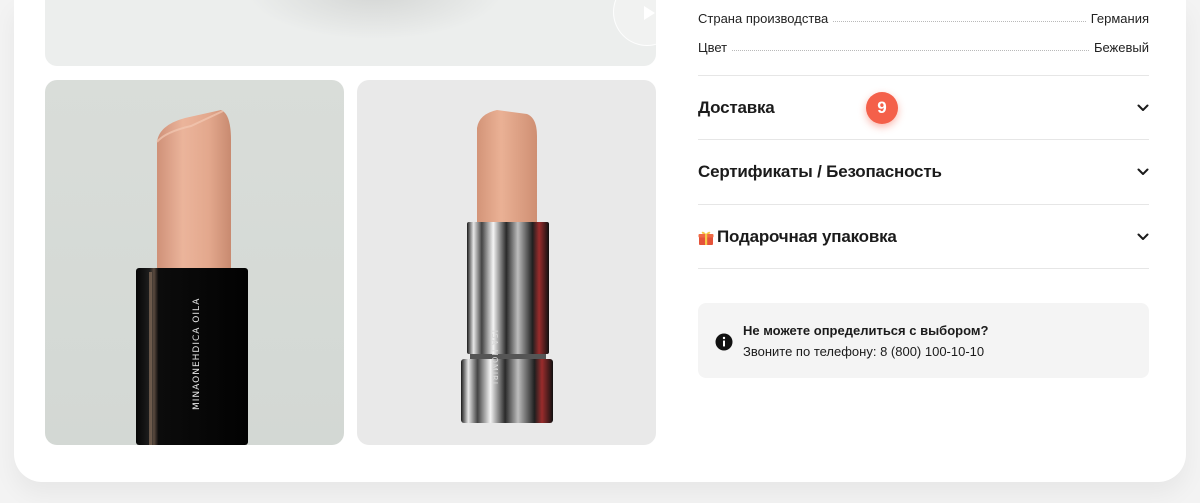 This screenshot has height=503, width=1200. What do you see at coordinates (649, 13) in the screenshot?
I see `play-icon` at bounding box center [649, 13].